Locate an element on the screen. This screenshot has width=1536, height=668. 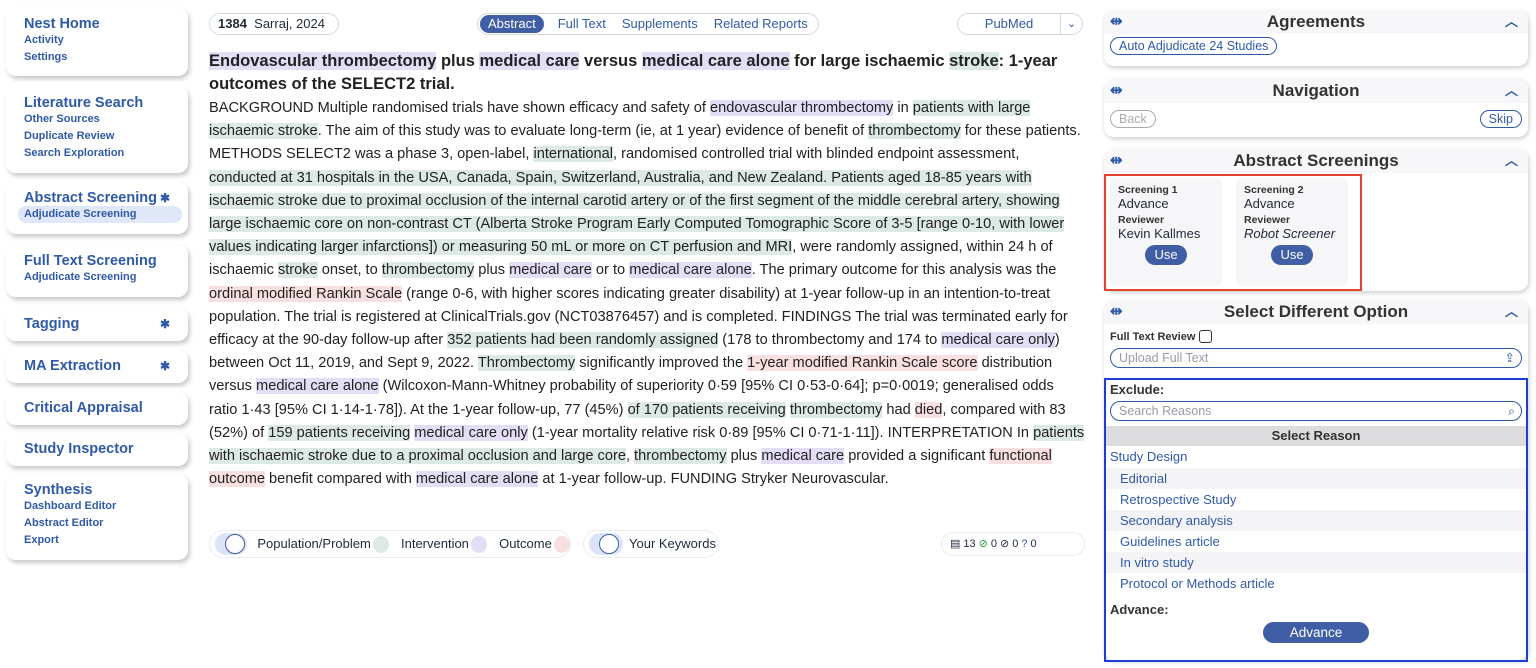
study-citation: Sarraj, 2024 is located at coordinates (289, 23).